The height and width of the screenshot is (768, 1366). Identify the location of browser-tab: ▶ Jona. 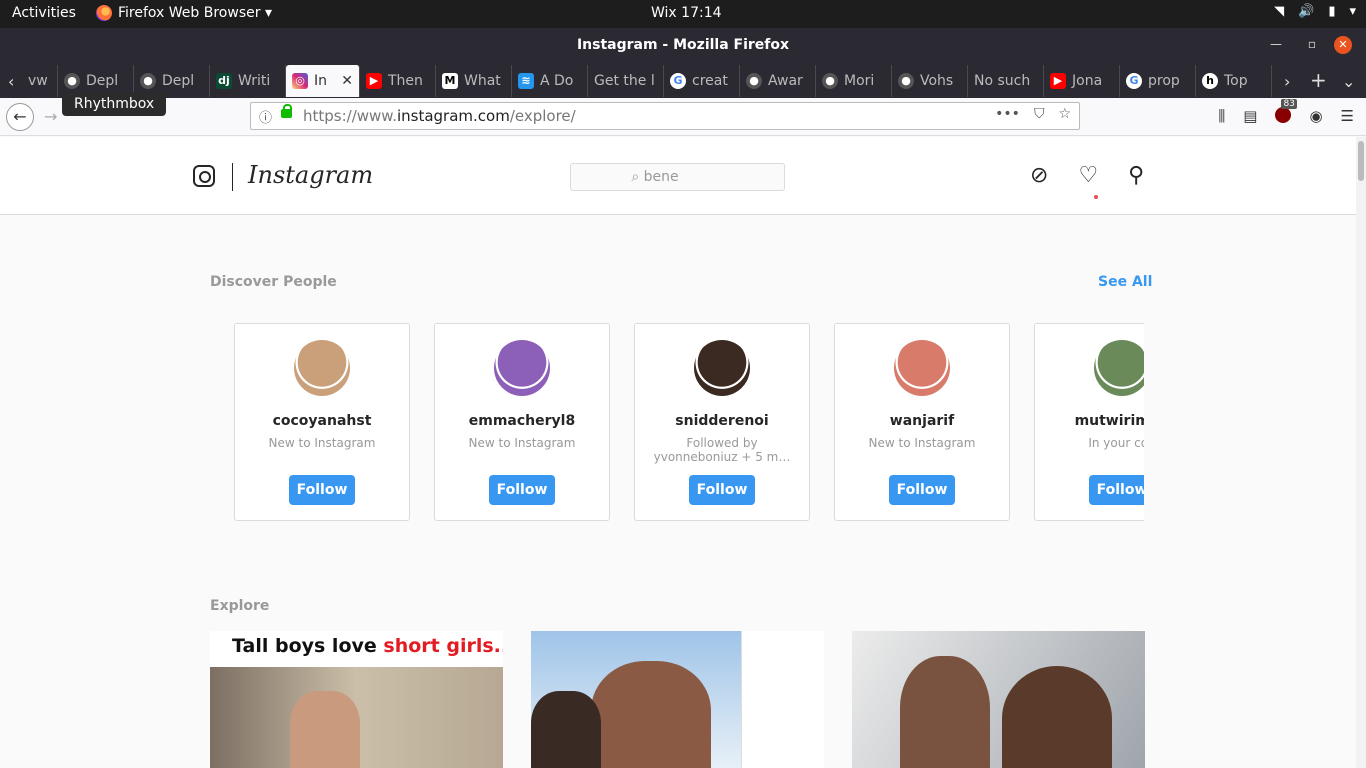
(1082, 81).